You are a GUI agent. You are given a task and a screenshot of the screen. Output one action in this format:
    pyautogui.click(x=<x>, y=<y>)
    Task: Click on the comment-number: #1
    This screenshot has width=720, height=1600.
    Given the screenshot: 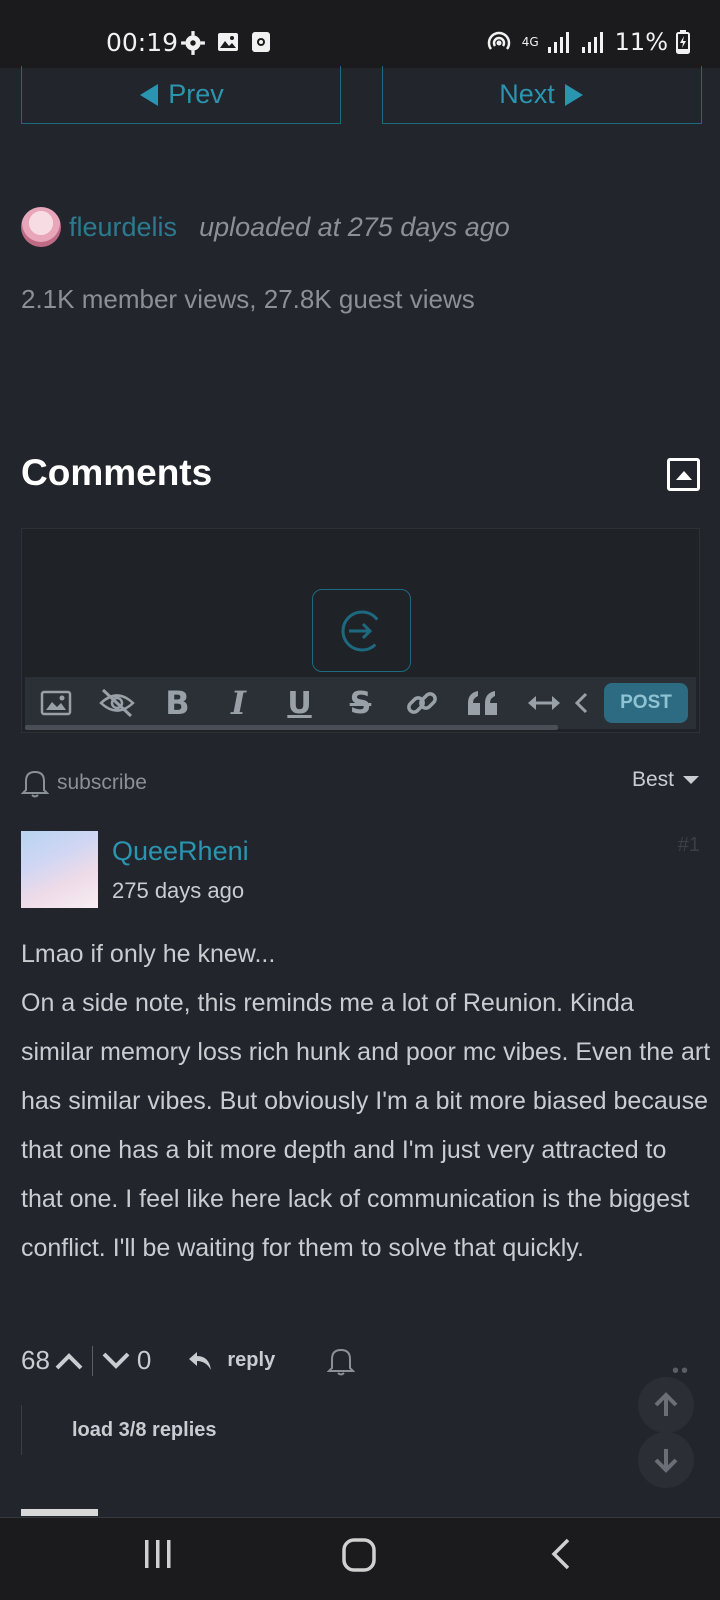 What is the action you would take?
    pyautogui.click(x=689, y=845)
    